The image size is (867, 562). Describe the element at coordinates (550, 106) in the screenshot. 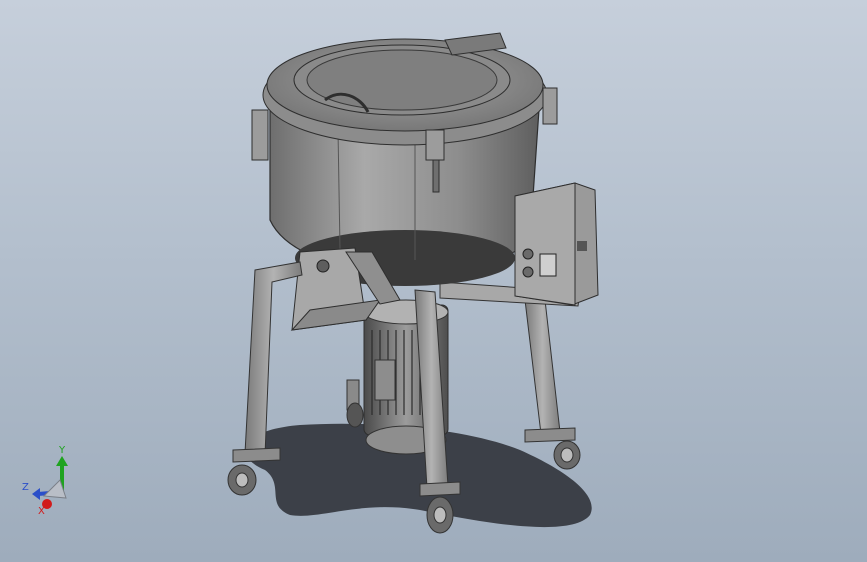

I see `lid-clamp-right` at that location.